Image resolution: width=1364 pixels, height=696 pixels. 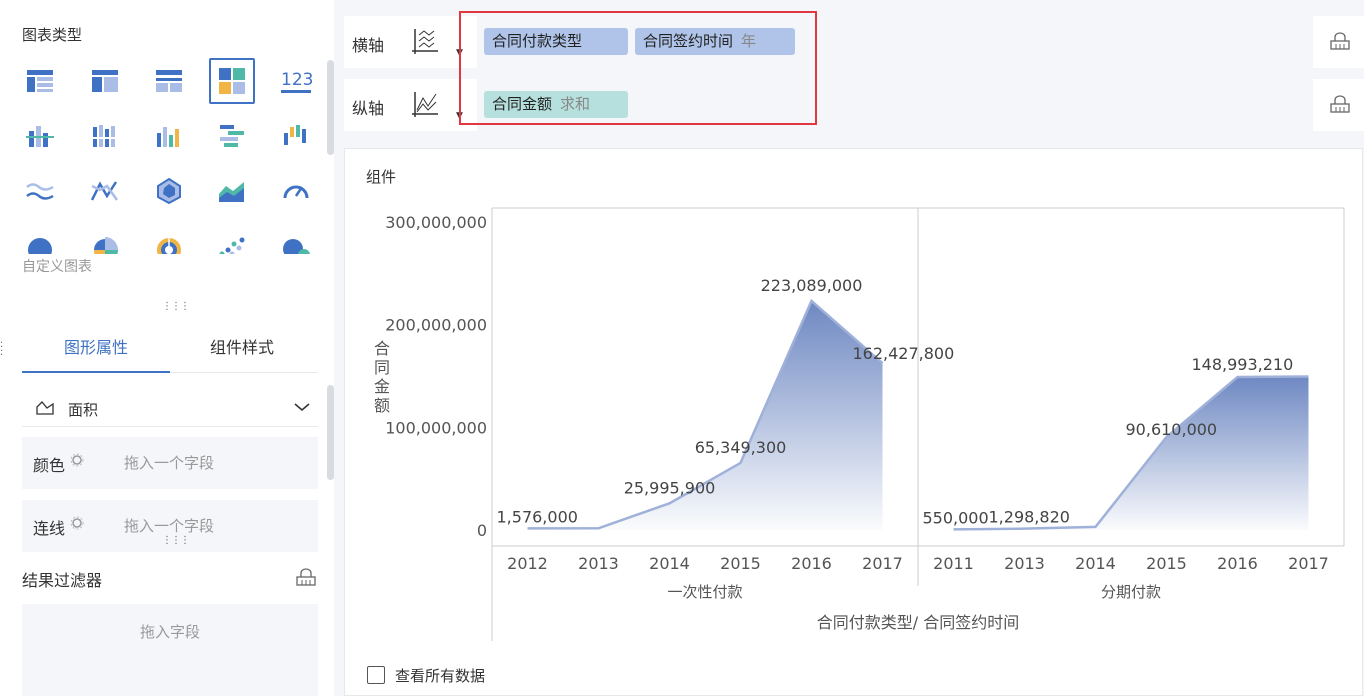 What do you see at coordinates (670, 487) in the screenshot?
I see `data-label: 25,995,900` at bounding box center [670, 487].